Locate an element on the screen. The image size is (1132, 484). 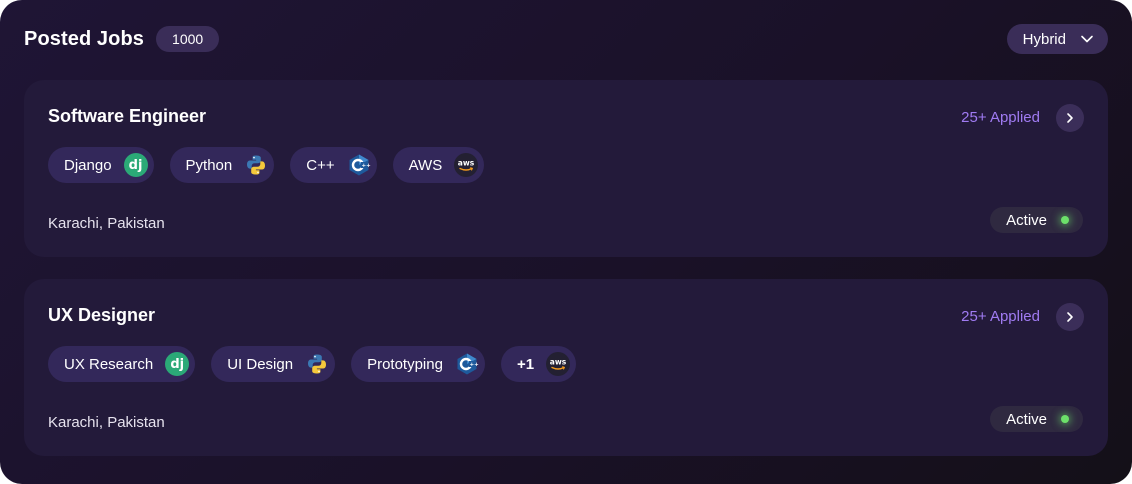
skill-tag: Prototyping ++ is located at coordinates (418, 364).